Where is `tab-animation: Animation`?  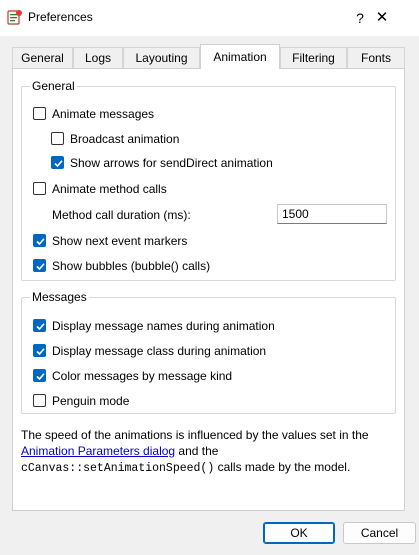
tab-animation: Animation is located at coordinates (240, 56).